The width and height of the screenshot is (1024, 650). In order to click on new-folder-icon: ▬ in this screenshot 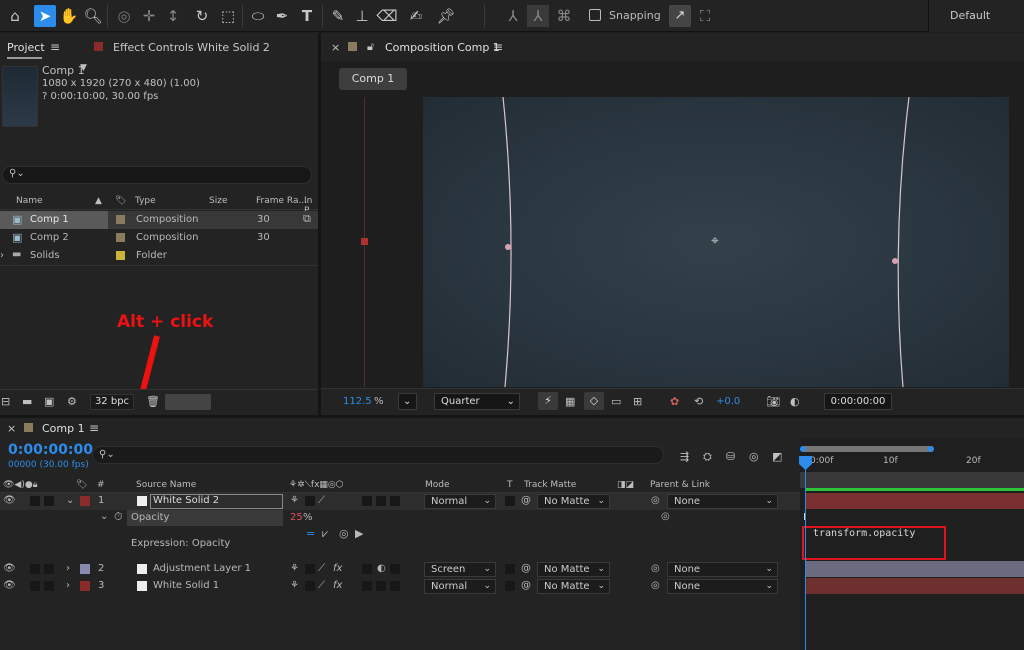, I will do `click(27, 401)`.